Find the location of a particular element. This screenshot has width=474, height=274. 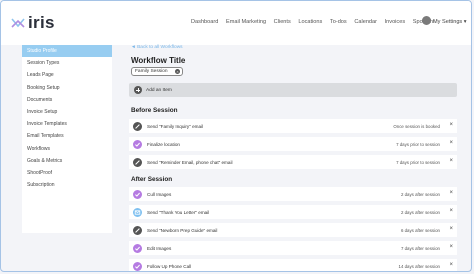

nav-dashboard: Dashboard is located at coordinates (204, 22).